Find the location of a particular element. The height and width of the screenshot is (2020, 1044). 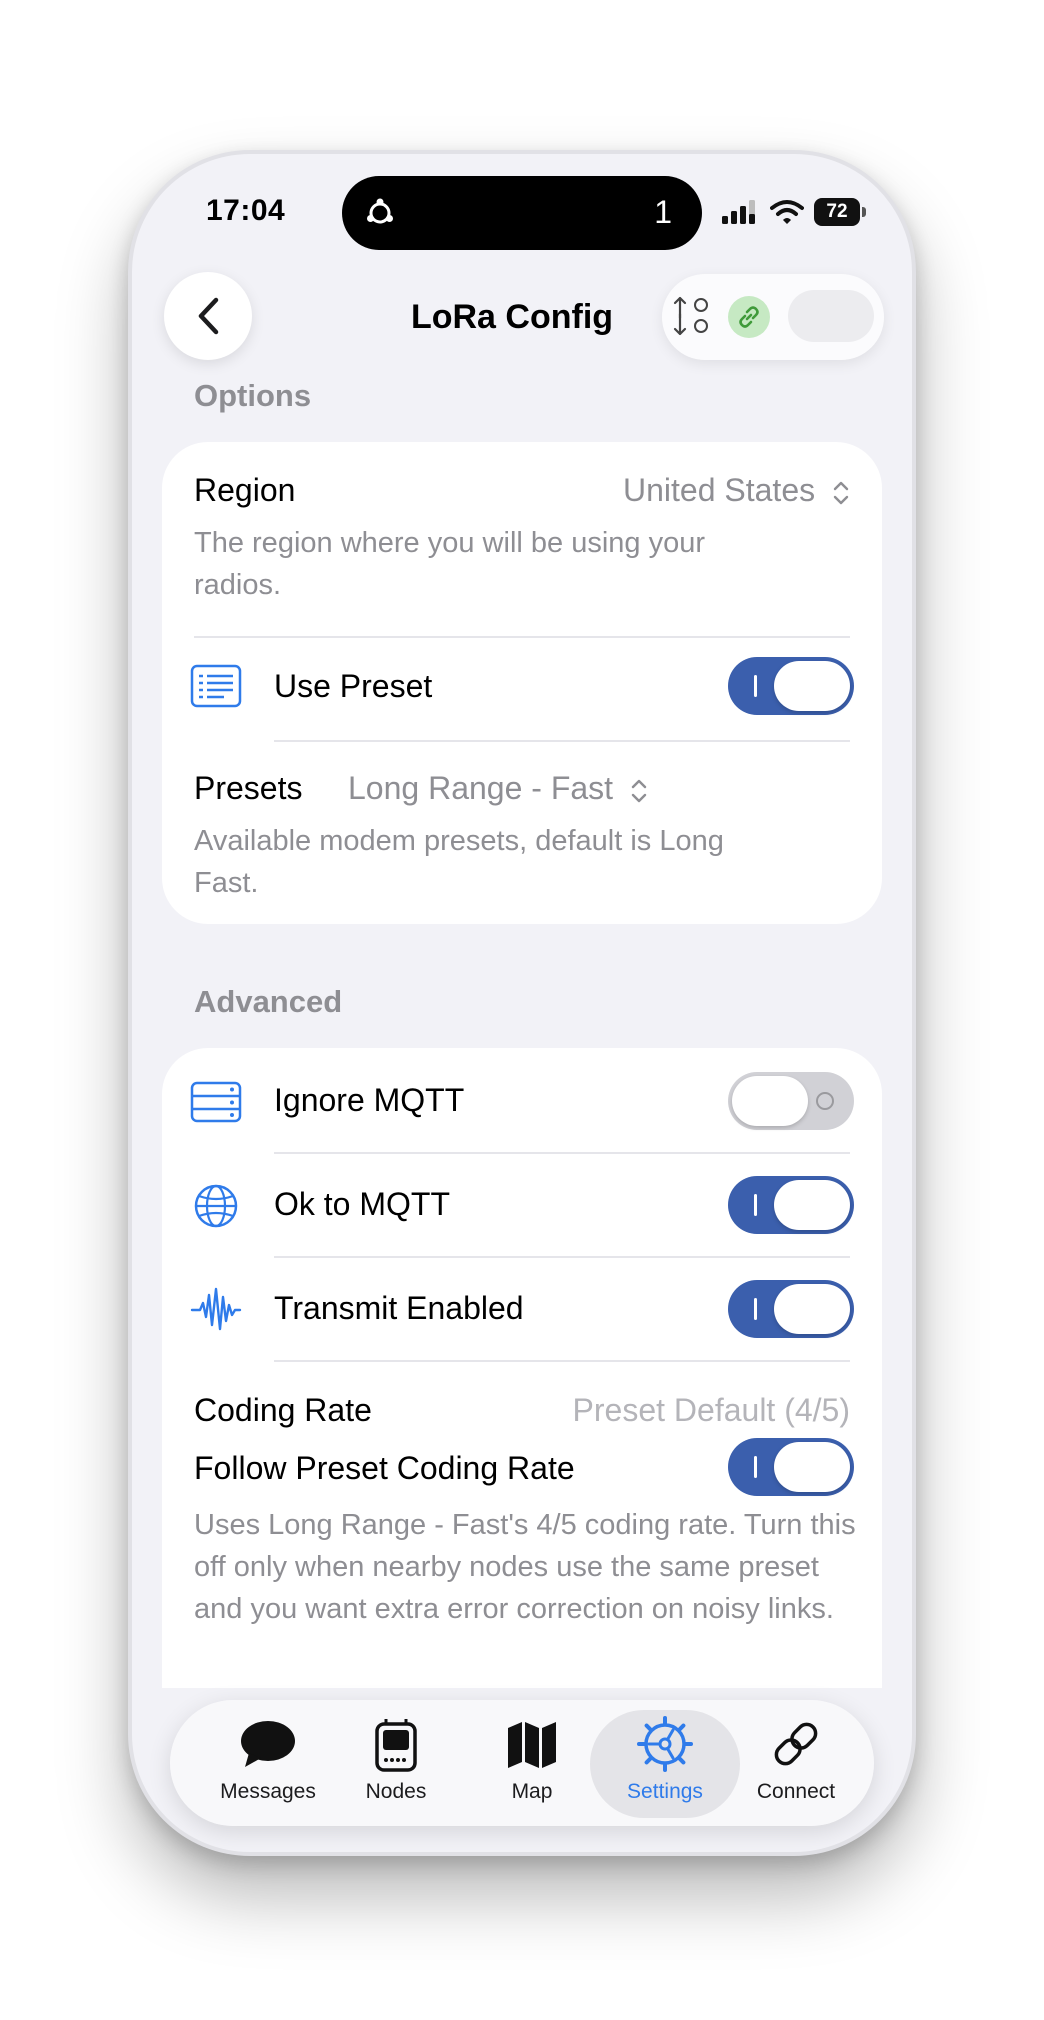

connection-status-button is located at coordinates (749, 317).